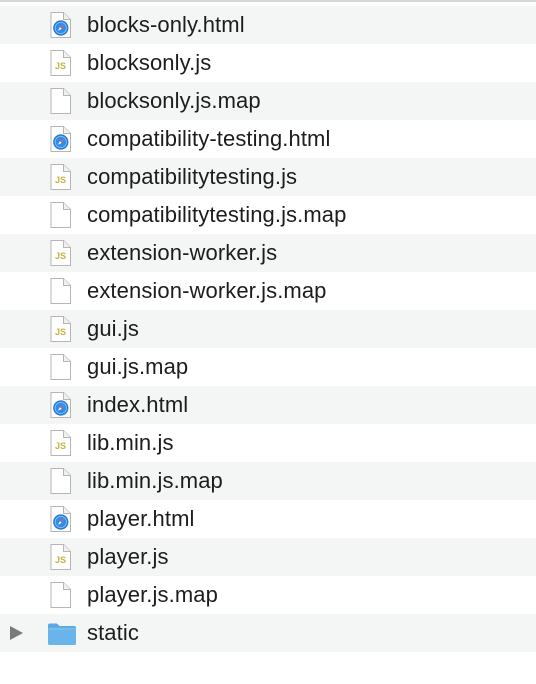 The height and width of the screenshot is (684, 536). I want to click on file-name: blocks-only.html, so click(166, 24).